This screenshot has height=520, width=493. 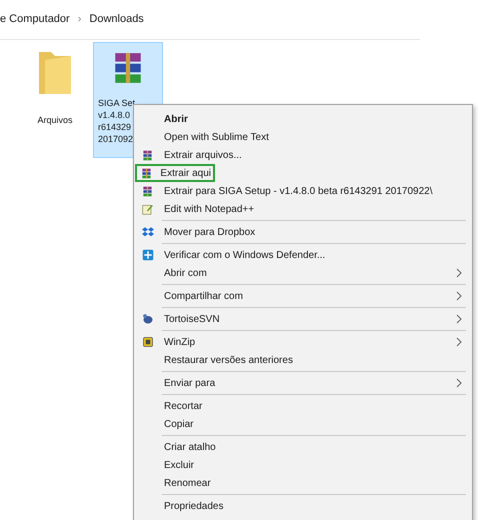 I want to click on dropbox-icon, so click(x=148, y=232).